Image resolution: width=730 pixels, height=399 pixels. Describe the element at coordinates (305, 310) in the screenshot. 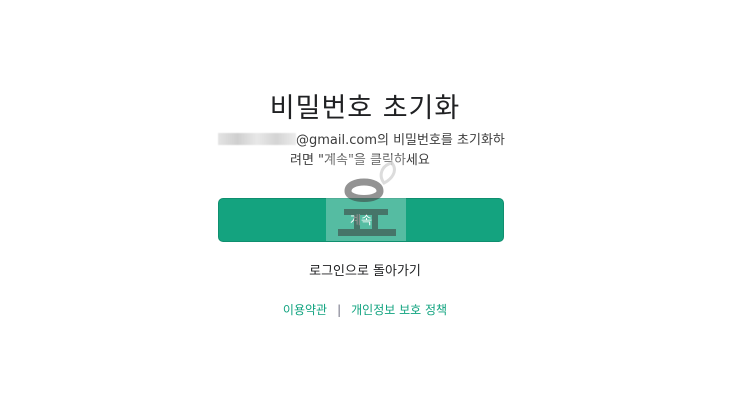

I see `terms-link: 이용약관` at that location.